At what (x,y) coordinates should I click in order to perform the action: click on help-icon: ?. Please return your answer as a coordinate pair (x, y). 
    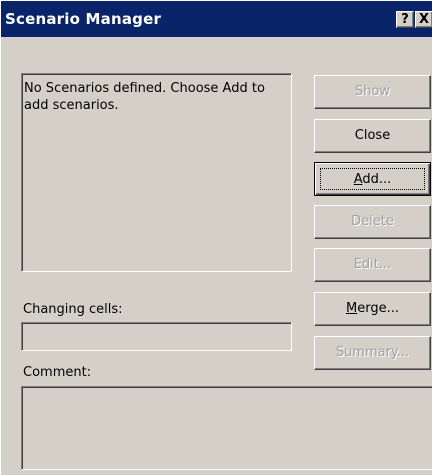
    Looking at the image, I should click on (405, 19).